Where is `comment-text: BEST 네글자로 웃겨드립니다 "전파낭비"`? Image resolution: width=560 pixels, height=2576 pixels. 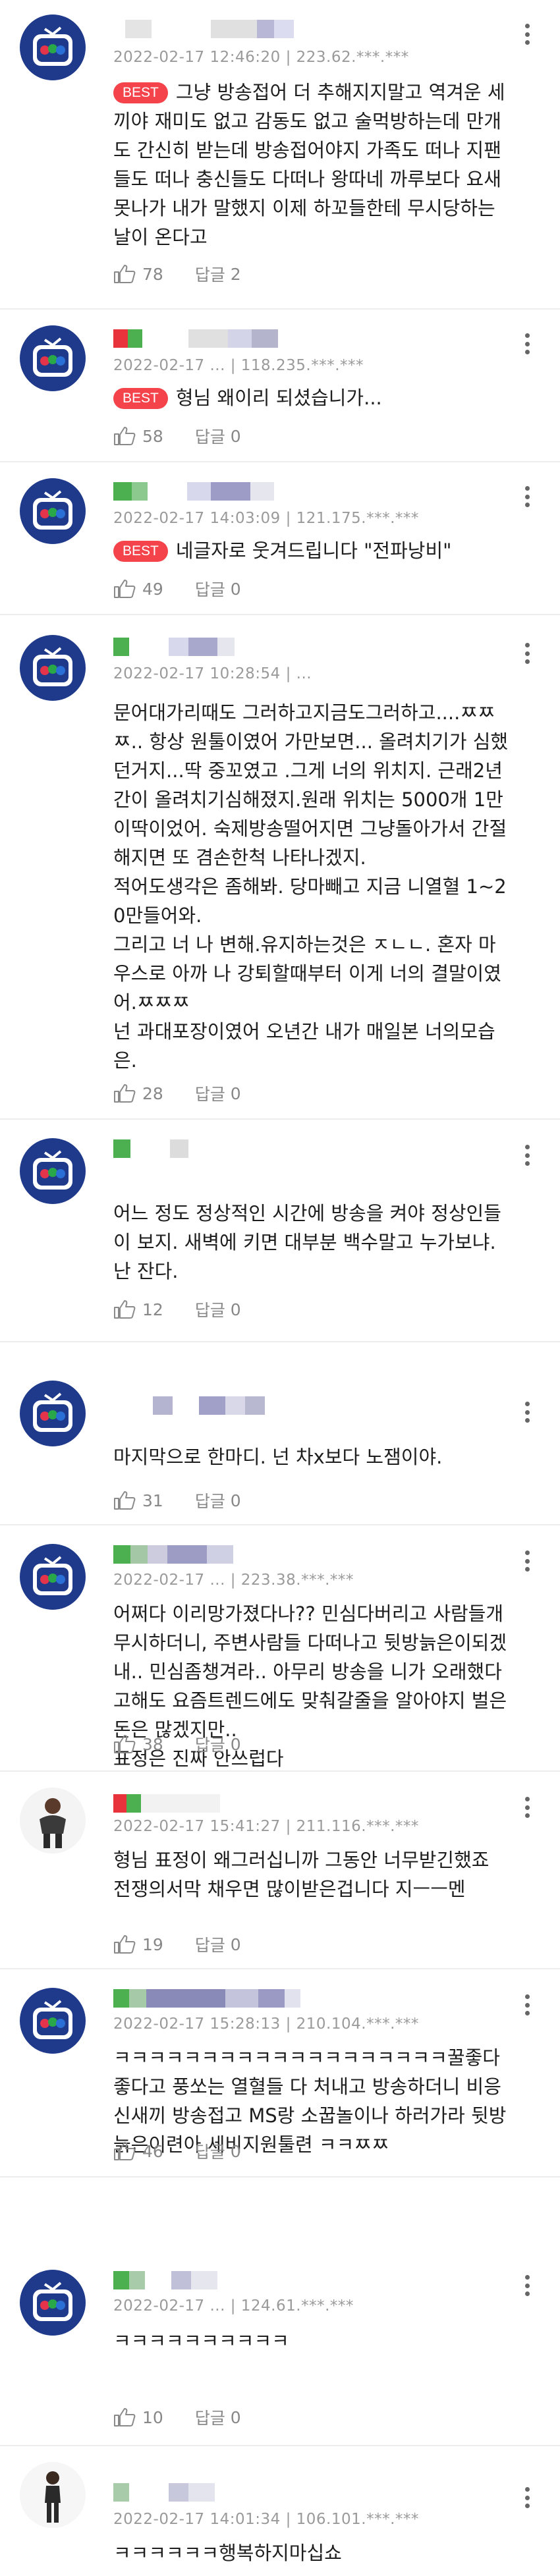 comment-text: BEST 네글자로 웃겨드립니다 "전파낭비" is located at coordinates (311, 550).